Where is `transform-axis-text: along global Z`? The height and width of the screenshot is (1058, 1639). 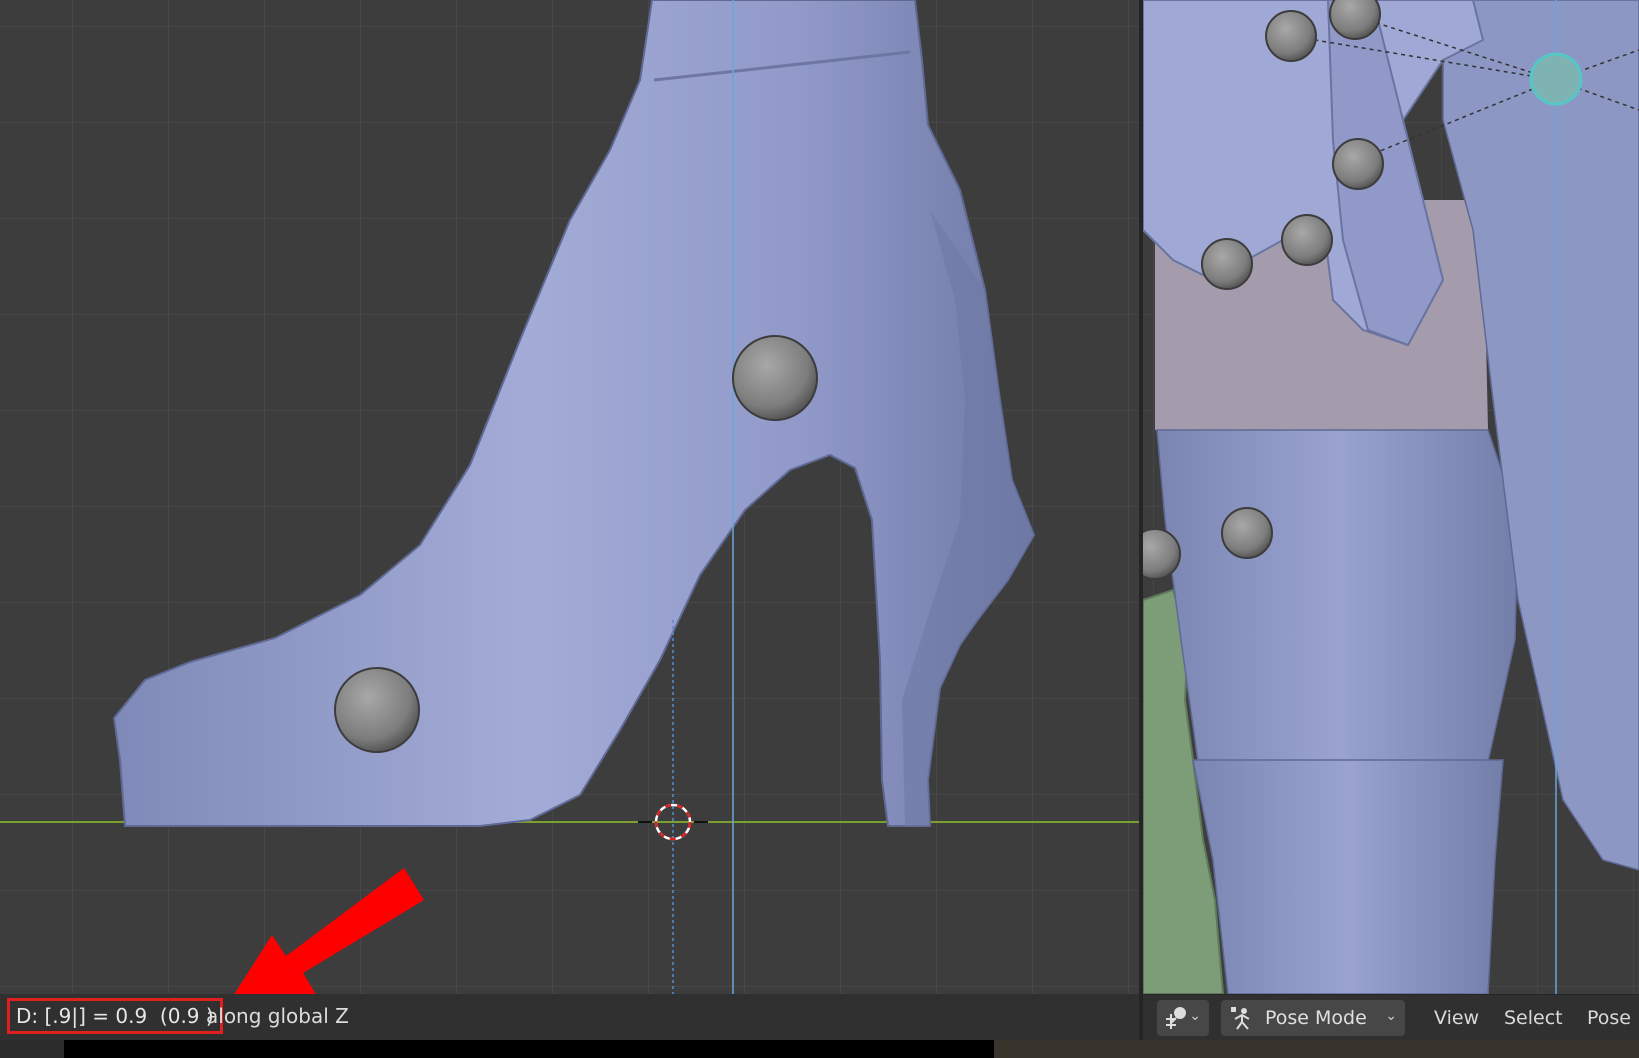
transform-axis-text: along global Z is located at coordinates (277, 1016).